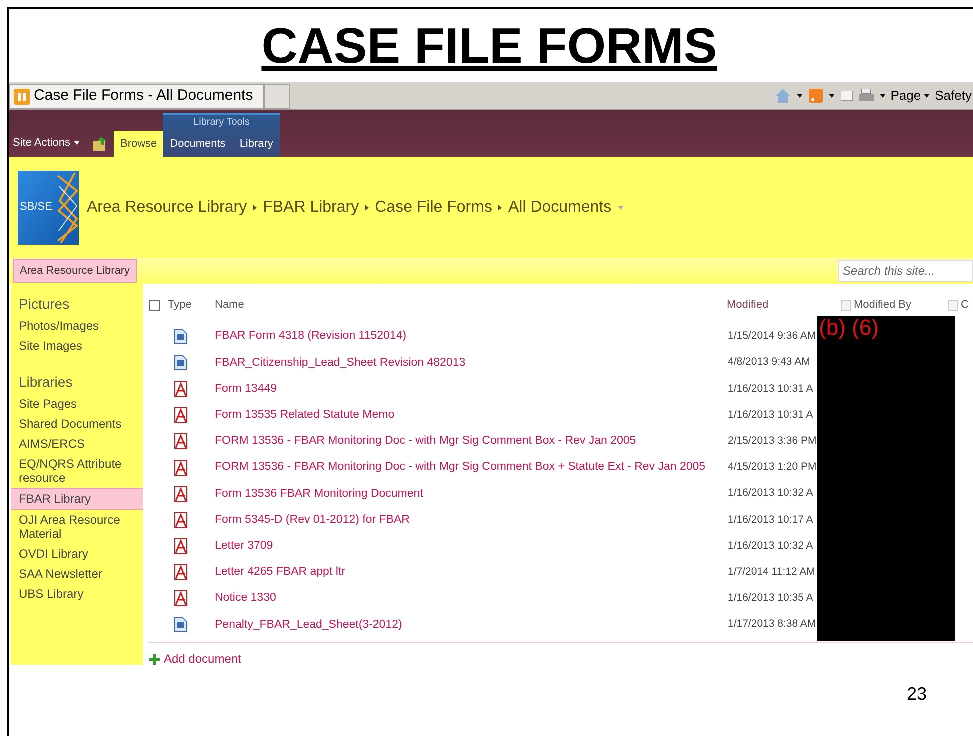  What do you see at coordinates (772, 468) in the screenshot?
I see `table-cell-text: 4/15/2013 1:20 PM` at bounding box center [772, 468].